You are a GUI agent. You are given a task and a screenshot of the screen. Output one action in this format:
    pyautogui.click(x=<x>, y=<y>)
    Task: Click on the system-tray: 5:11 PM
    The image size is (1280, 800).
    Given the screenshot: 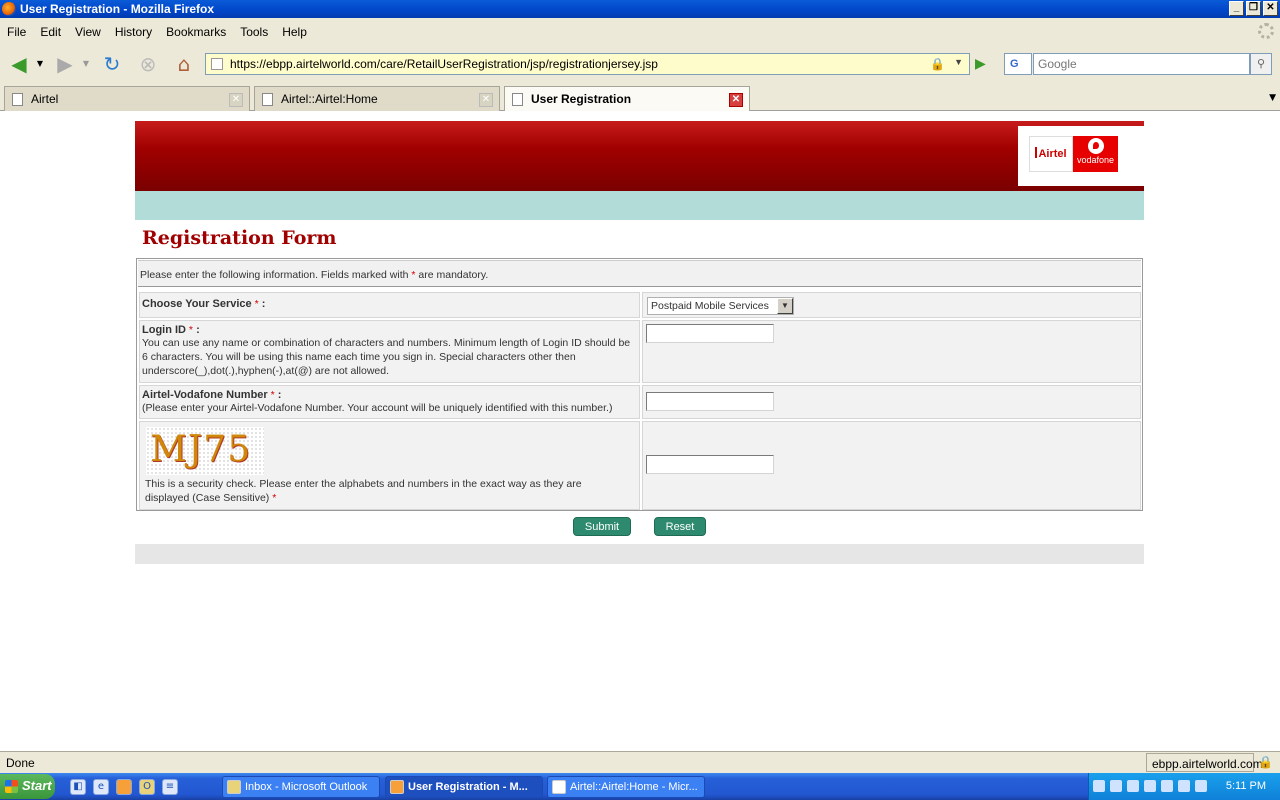 What is the action you would take?
    pyautogui.click(x=1184, y=786)
    